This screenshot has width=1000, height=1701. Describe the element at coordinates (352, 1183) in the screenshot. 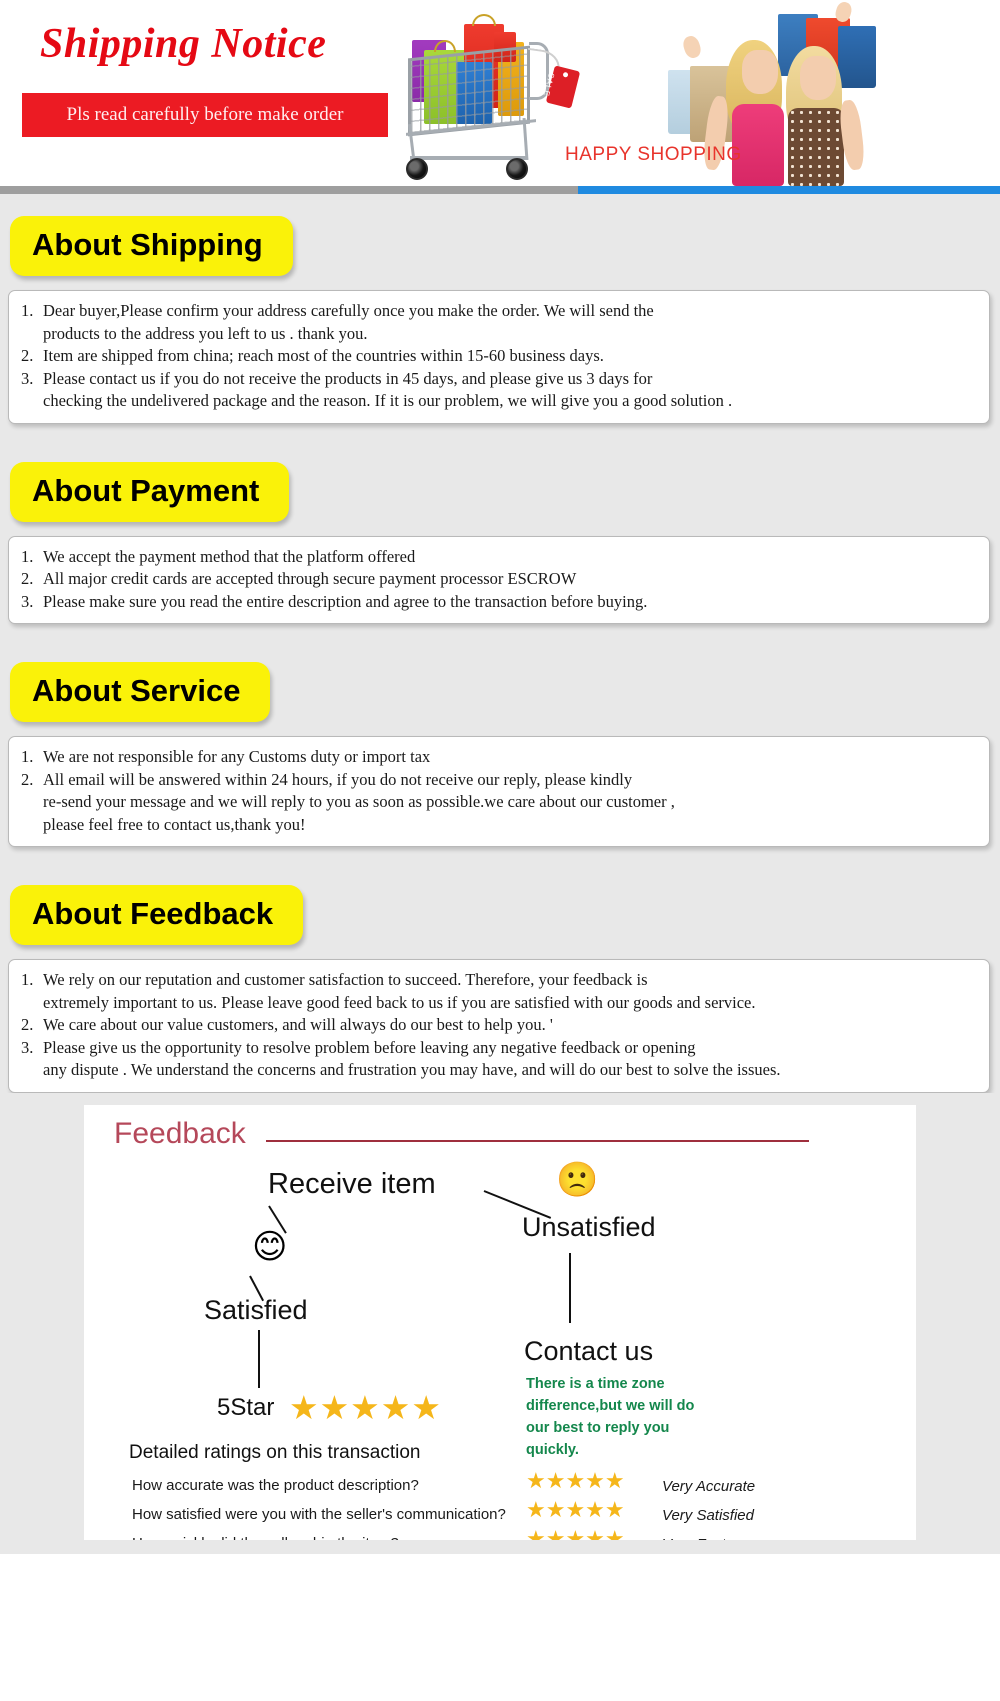

I see `node-receive-item: Receive item` at that location.